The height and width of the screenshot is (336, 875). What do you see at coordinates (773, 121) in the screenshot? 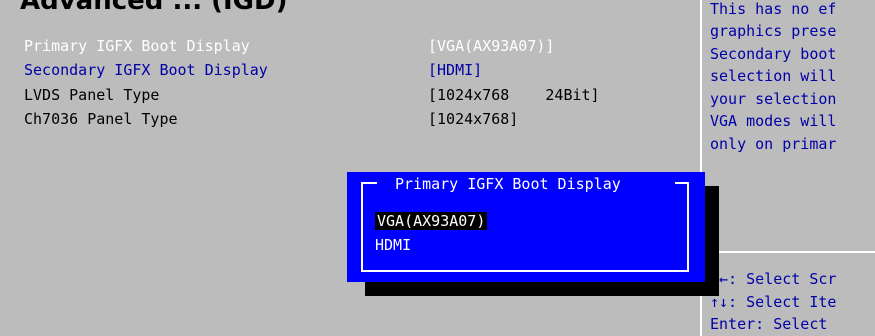
I see `help-text-line: VGA modes will` at bounding box center [773, 121].